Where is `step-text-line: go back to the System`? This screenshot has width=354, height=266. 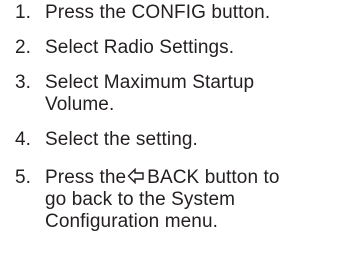
step-text-line: go back to the System is located at coordinates (140, 199).